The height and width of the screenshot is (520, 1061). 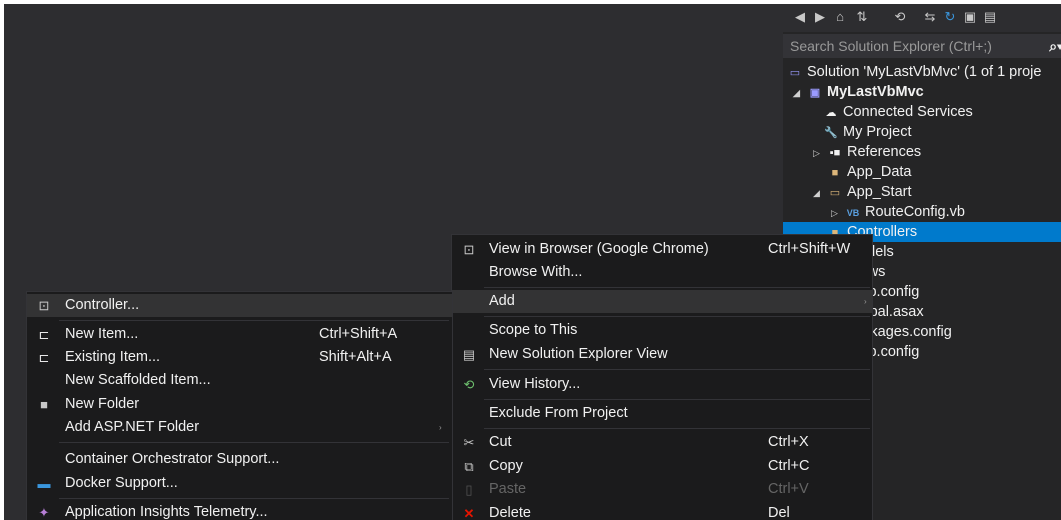 I want to click on menu-item-cut: ✂ Cut Ctrl+X, so click(x=662, y=442).